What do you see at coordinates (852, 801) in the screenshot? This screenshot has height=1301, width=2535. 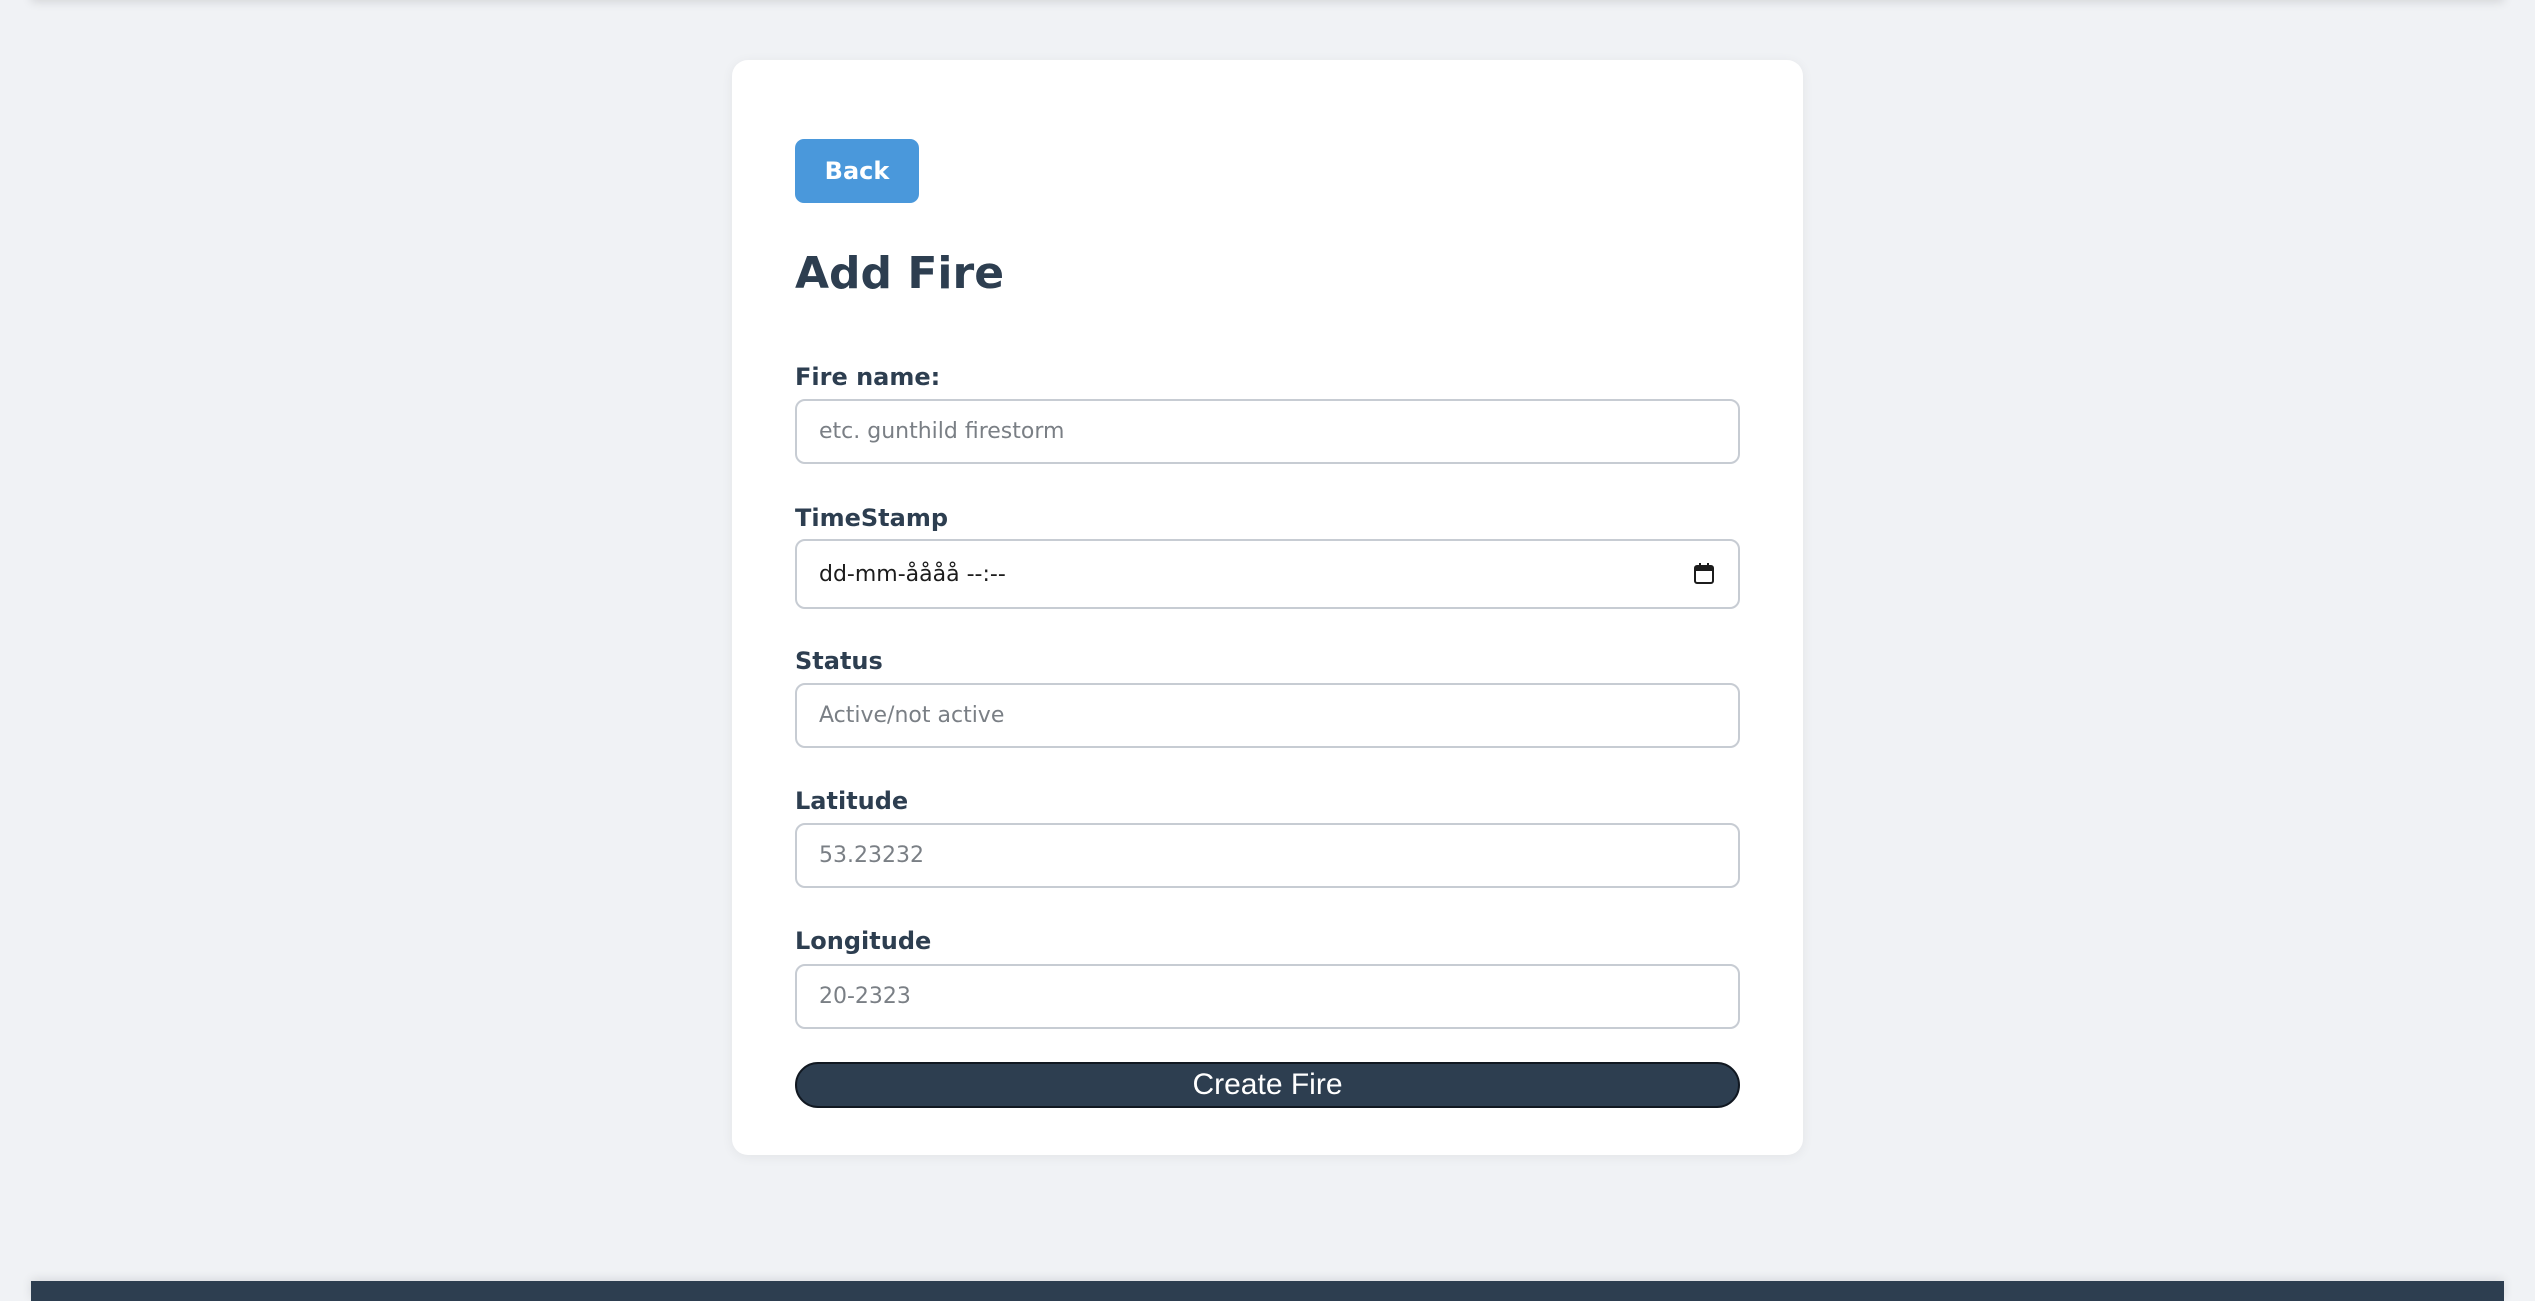 I see `latitude-label: Latitude` at bounding box center [852, 801].